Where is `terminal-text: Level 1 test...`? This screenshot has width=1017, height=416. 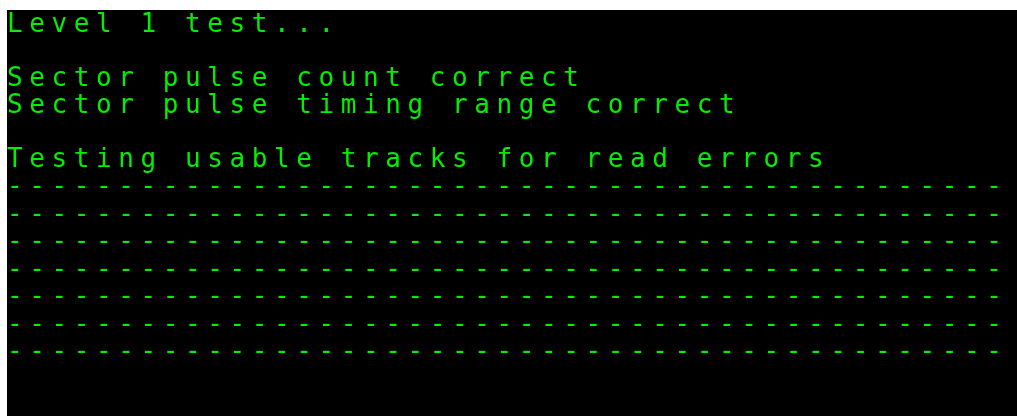
terminal-text: Level 1 test... is located at coordinates (174, 24).